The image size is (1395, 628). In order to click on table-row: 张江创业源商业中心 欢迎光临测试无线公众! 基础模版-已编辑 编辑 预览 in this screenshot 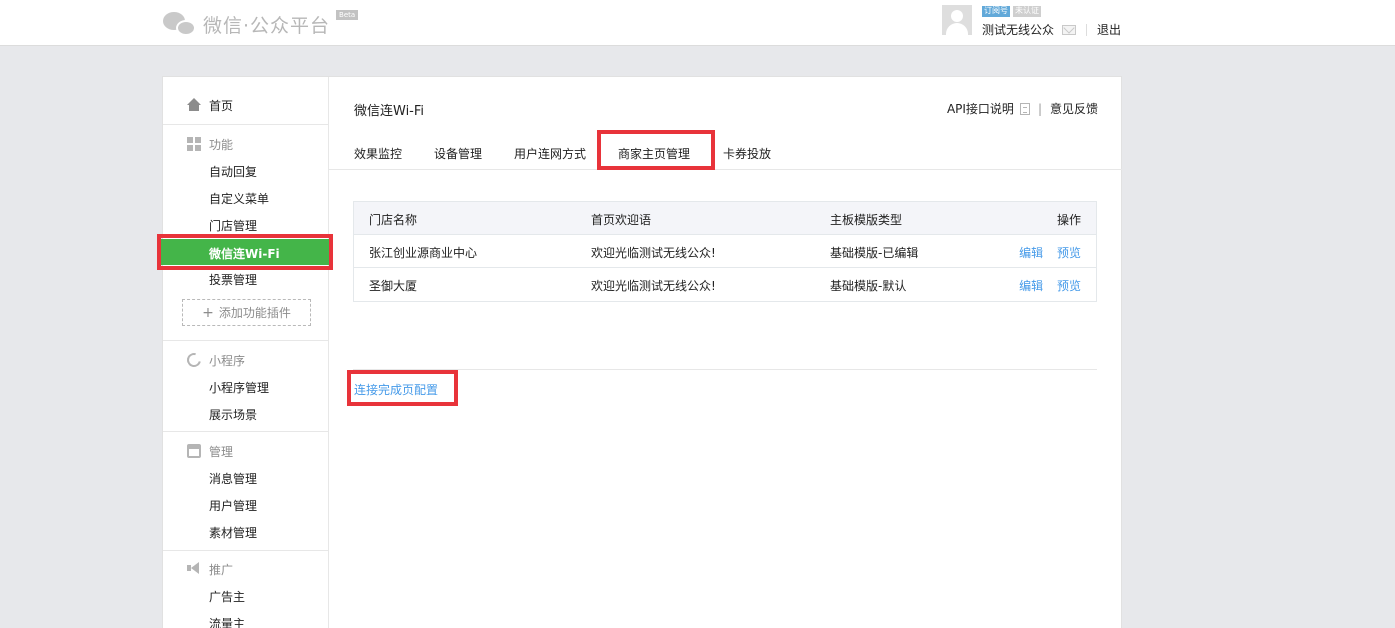, I will do `click(725, 251)`.